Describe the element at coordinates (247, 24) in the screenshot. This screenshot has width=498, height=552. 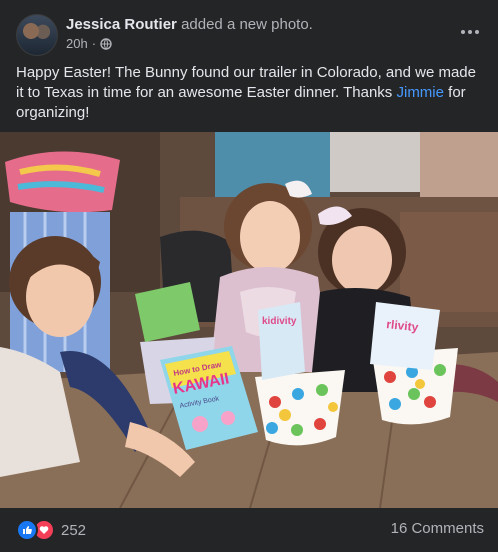
I see `post-action: added a new photo.` at that location.